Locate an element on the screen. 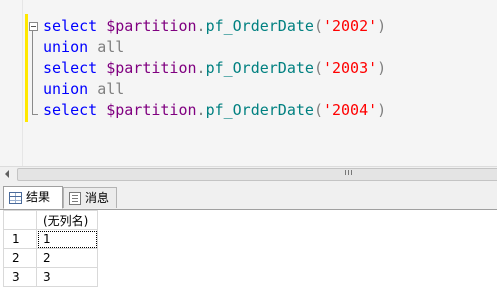  table-row: 1 1 is located at coordinates (50, 239).